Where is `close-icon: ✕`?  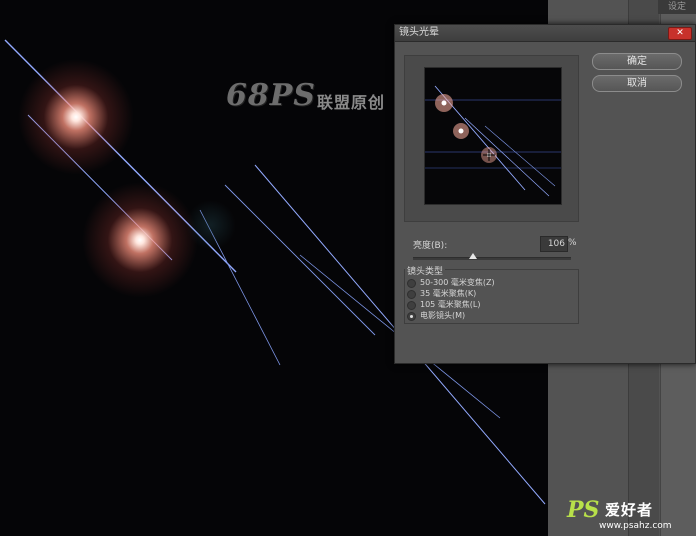
close-icon: ✕ is located at coordinates (680, 33).